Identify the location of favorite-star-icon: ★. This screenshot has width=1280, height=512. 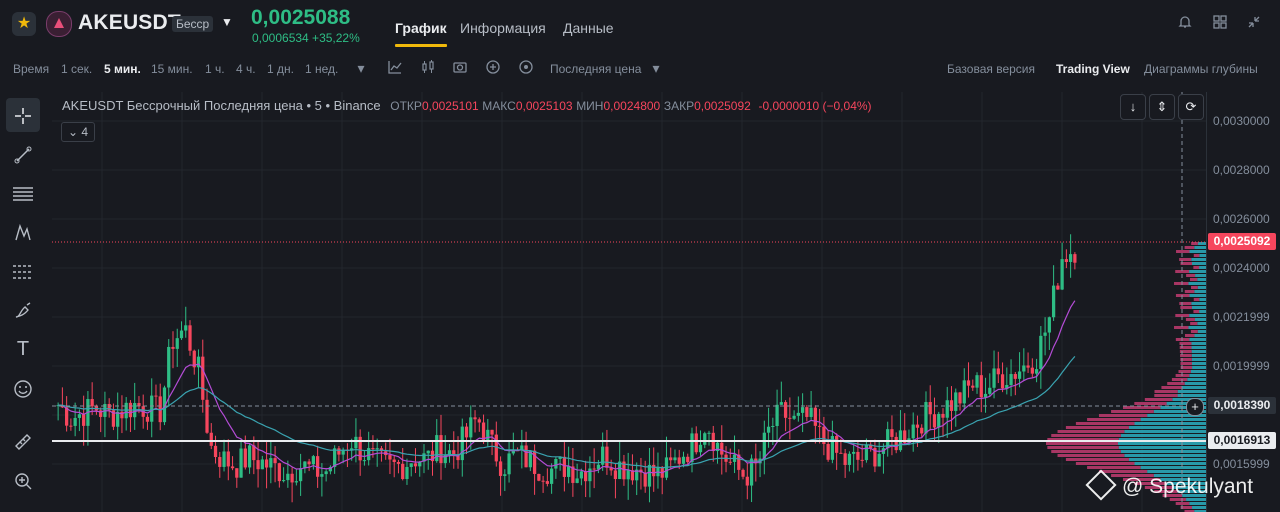
(24, 24).